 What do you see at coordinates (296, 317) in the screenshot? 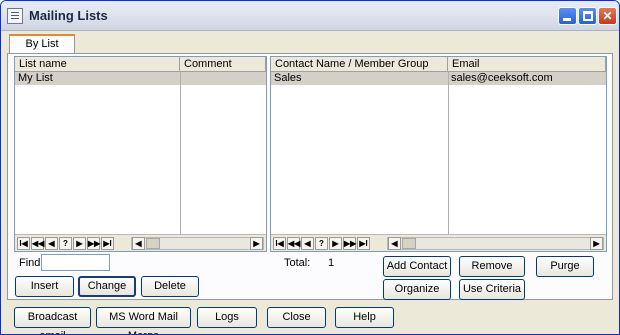
I see `close-button: Close` at bounding box center [296, 317].